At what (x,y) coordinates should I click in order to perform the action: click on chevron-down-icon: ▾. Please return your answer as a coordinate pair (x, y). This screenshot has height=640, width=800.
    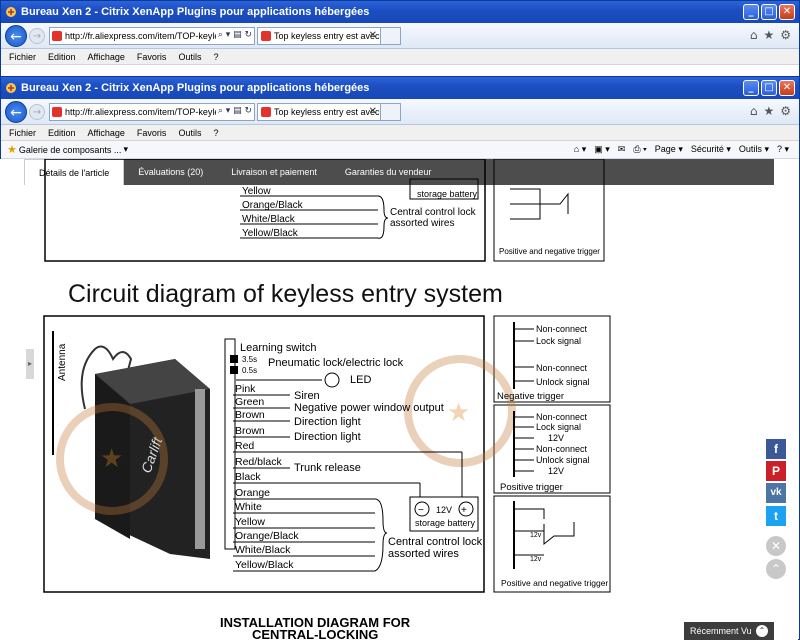
    Looking at the image, I should click on (125, 149).